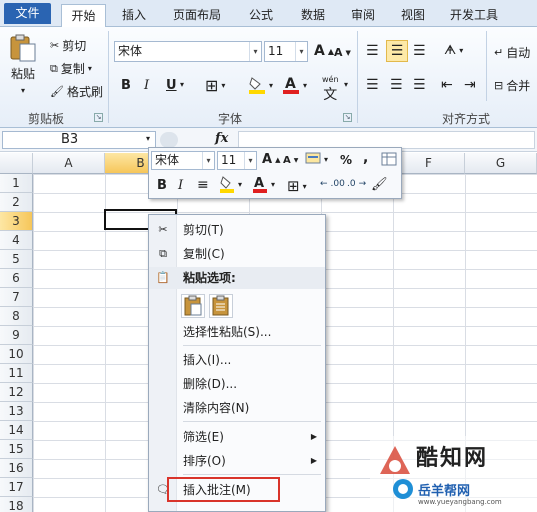 This screenshot has width=537, height=512. Describe the element at coordinates (290, 160) in the screenshot. I see `mini-shrink-font-icon: A ▼` at that location.